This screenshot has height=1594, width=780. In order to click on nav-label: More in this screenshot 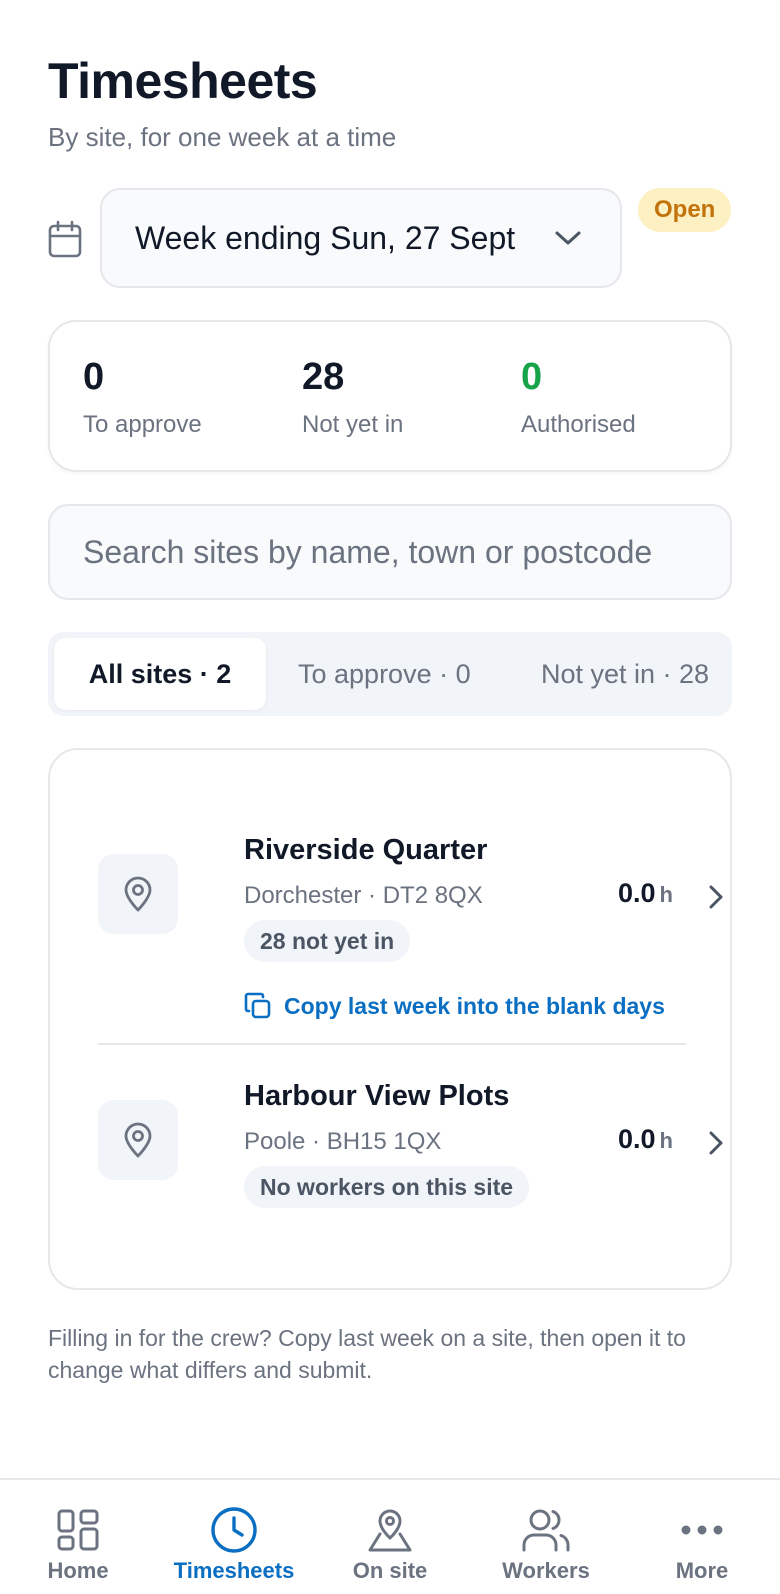, I will do `click(702, 1570)`.